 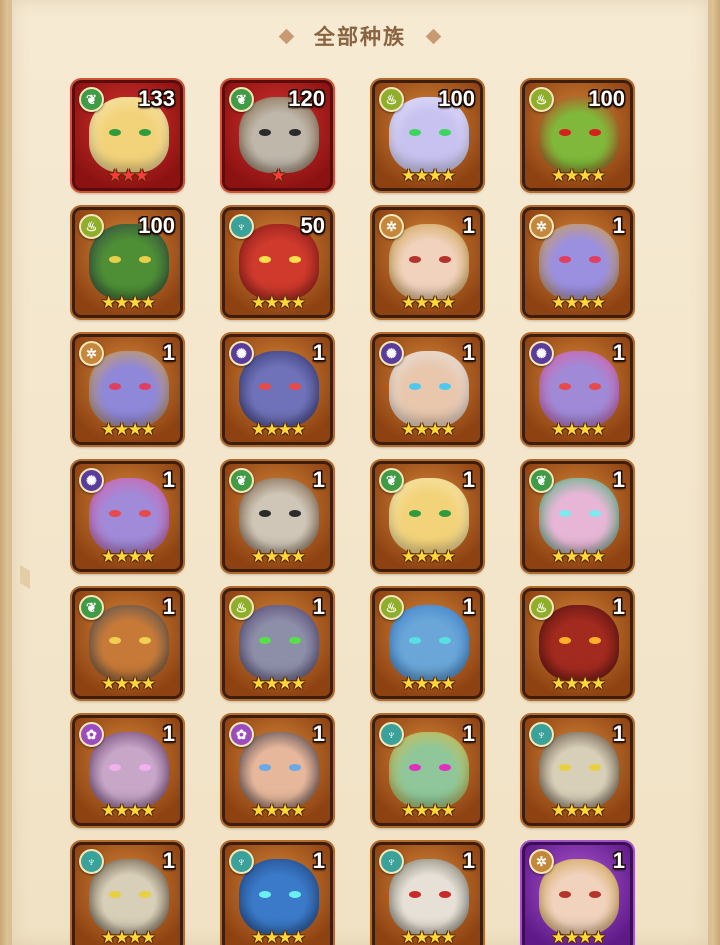 I want to click on star-rating: ★, so click(x=278, y=175).